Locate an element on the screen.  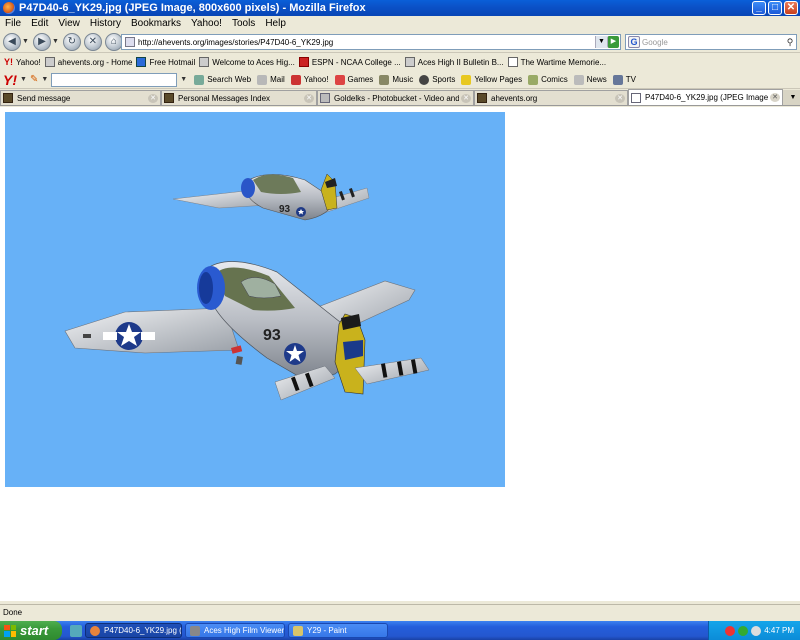
menu-history: History is located at coordinates (105, 23).